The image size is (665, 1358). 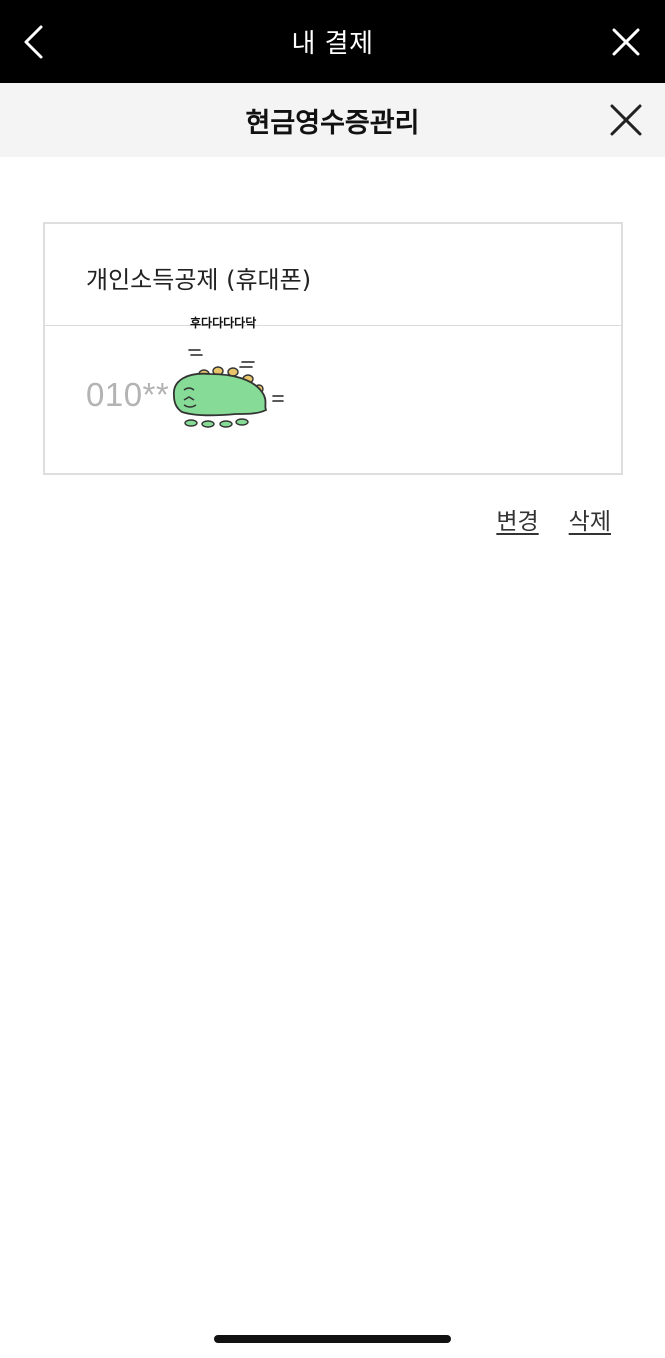 What do you see at coordinates (199, 280) in the screenshot?
I see `receipt-type-label: 개인소득공제 (휴대폰)` at bounding box center [199, 280].